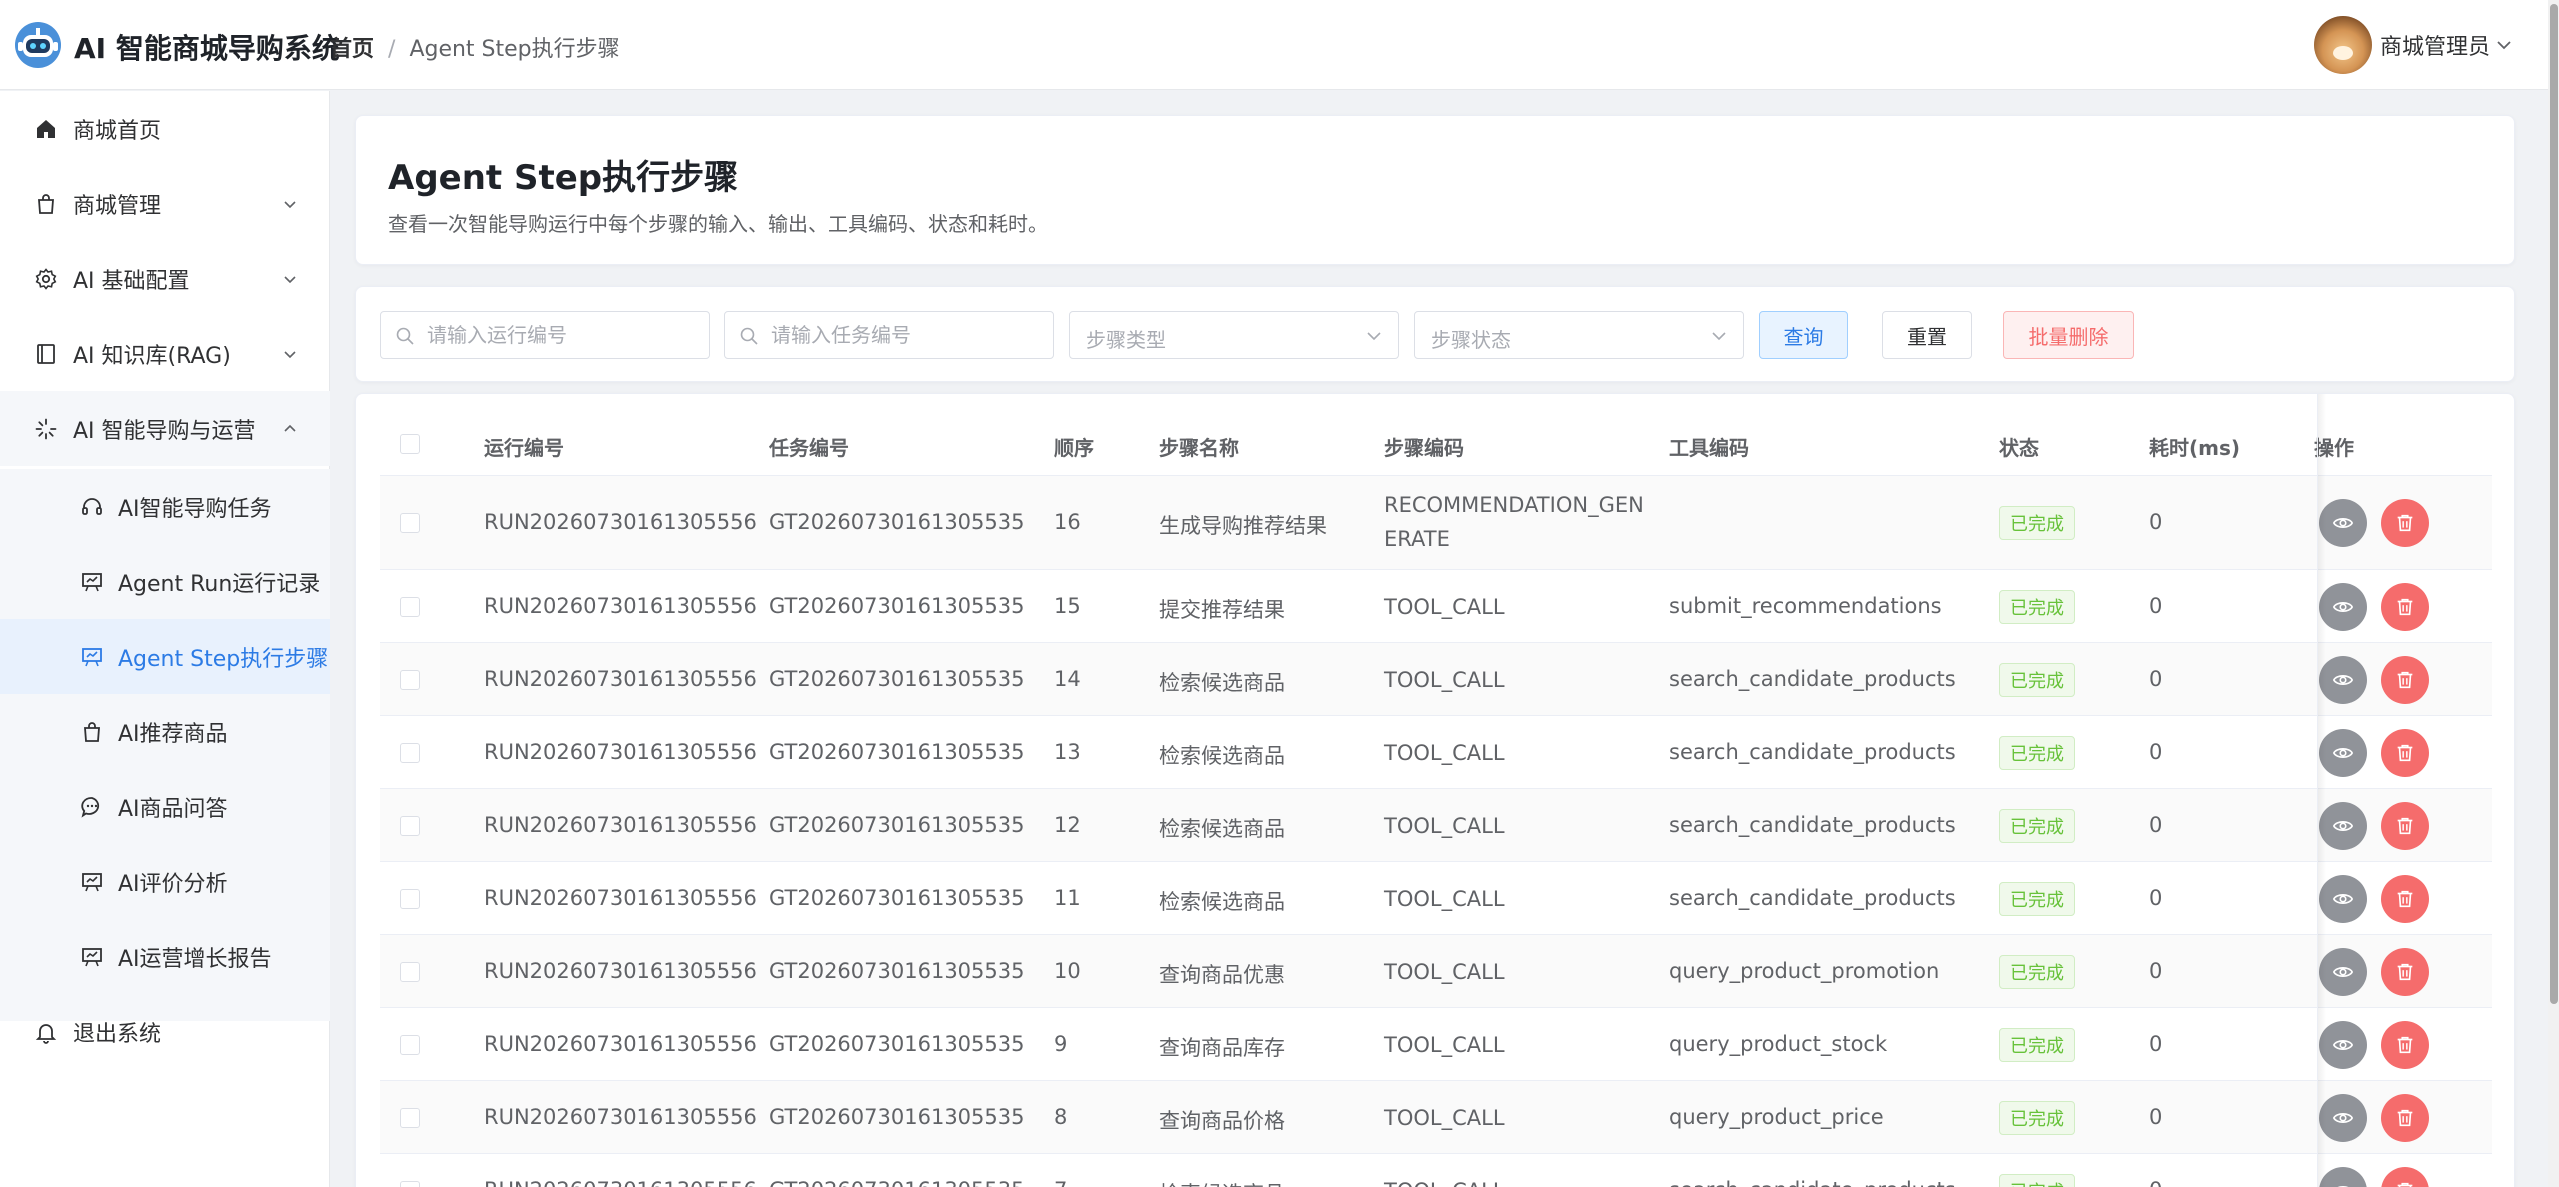 This screenshot has height=1187, width=2559. Describe the element at coordinates (718, 224) in the screenshot. I see `page-description: 查看一次智能导购运行中每个步骤的输入、输出、工具编码、状态和耗时。` at that location.